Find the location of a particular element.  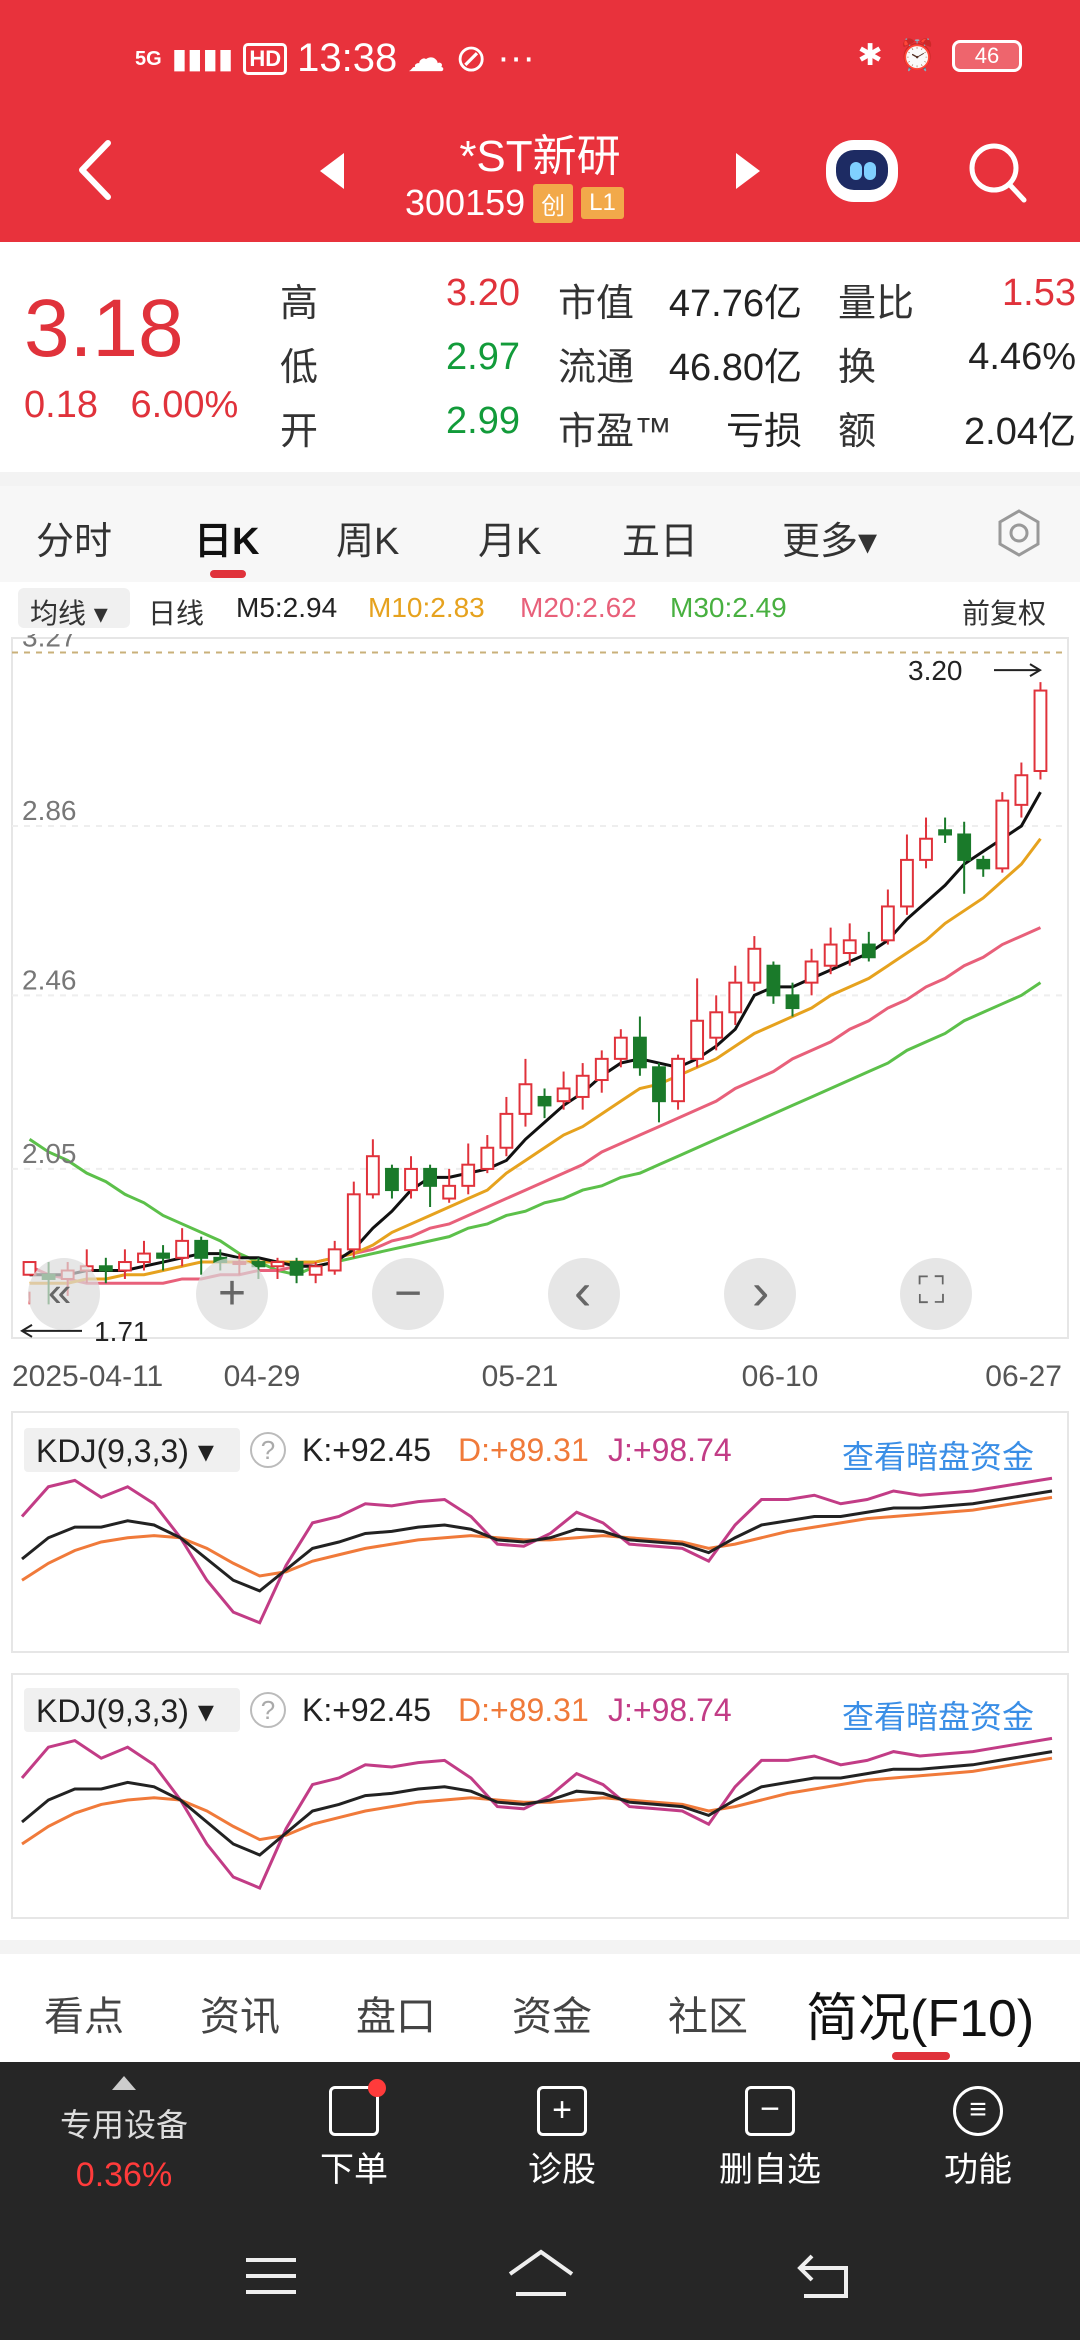

active-tab-indicator is located at coordinates (228, 574).